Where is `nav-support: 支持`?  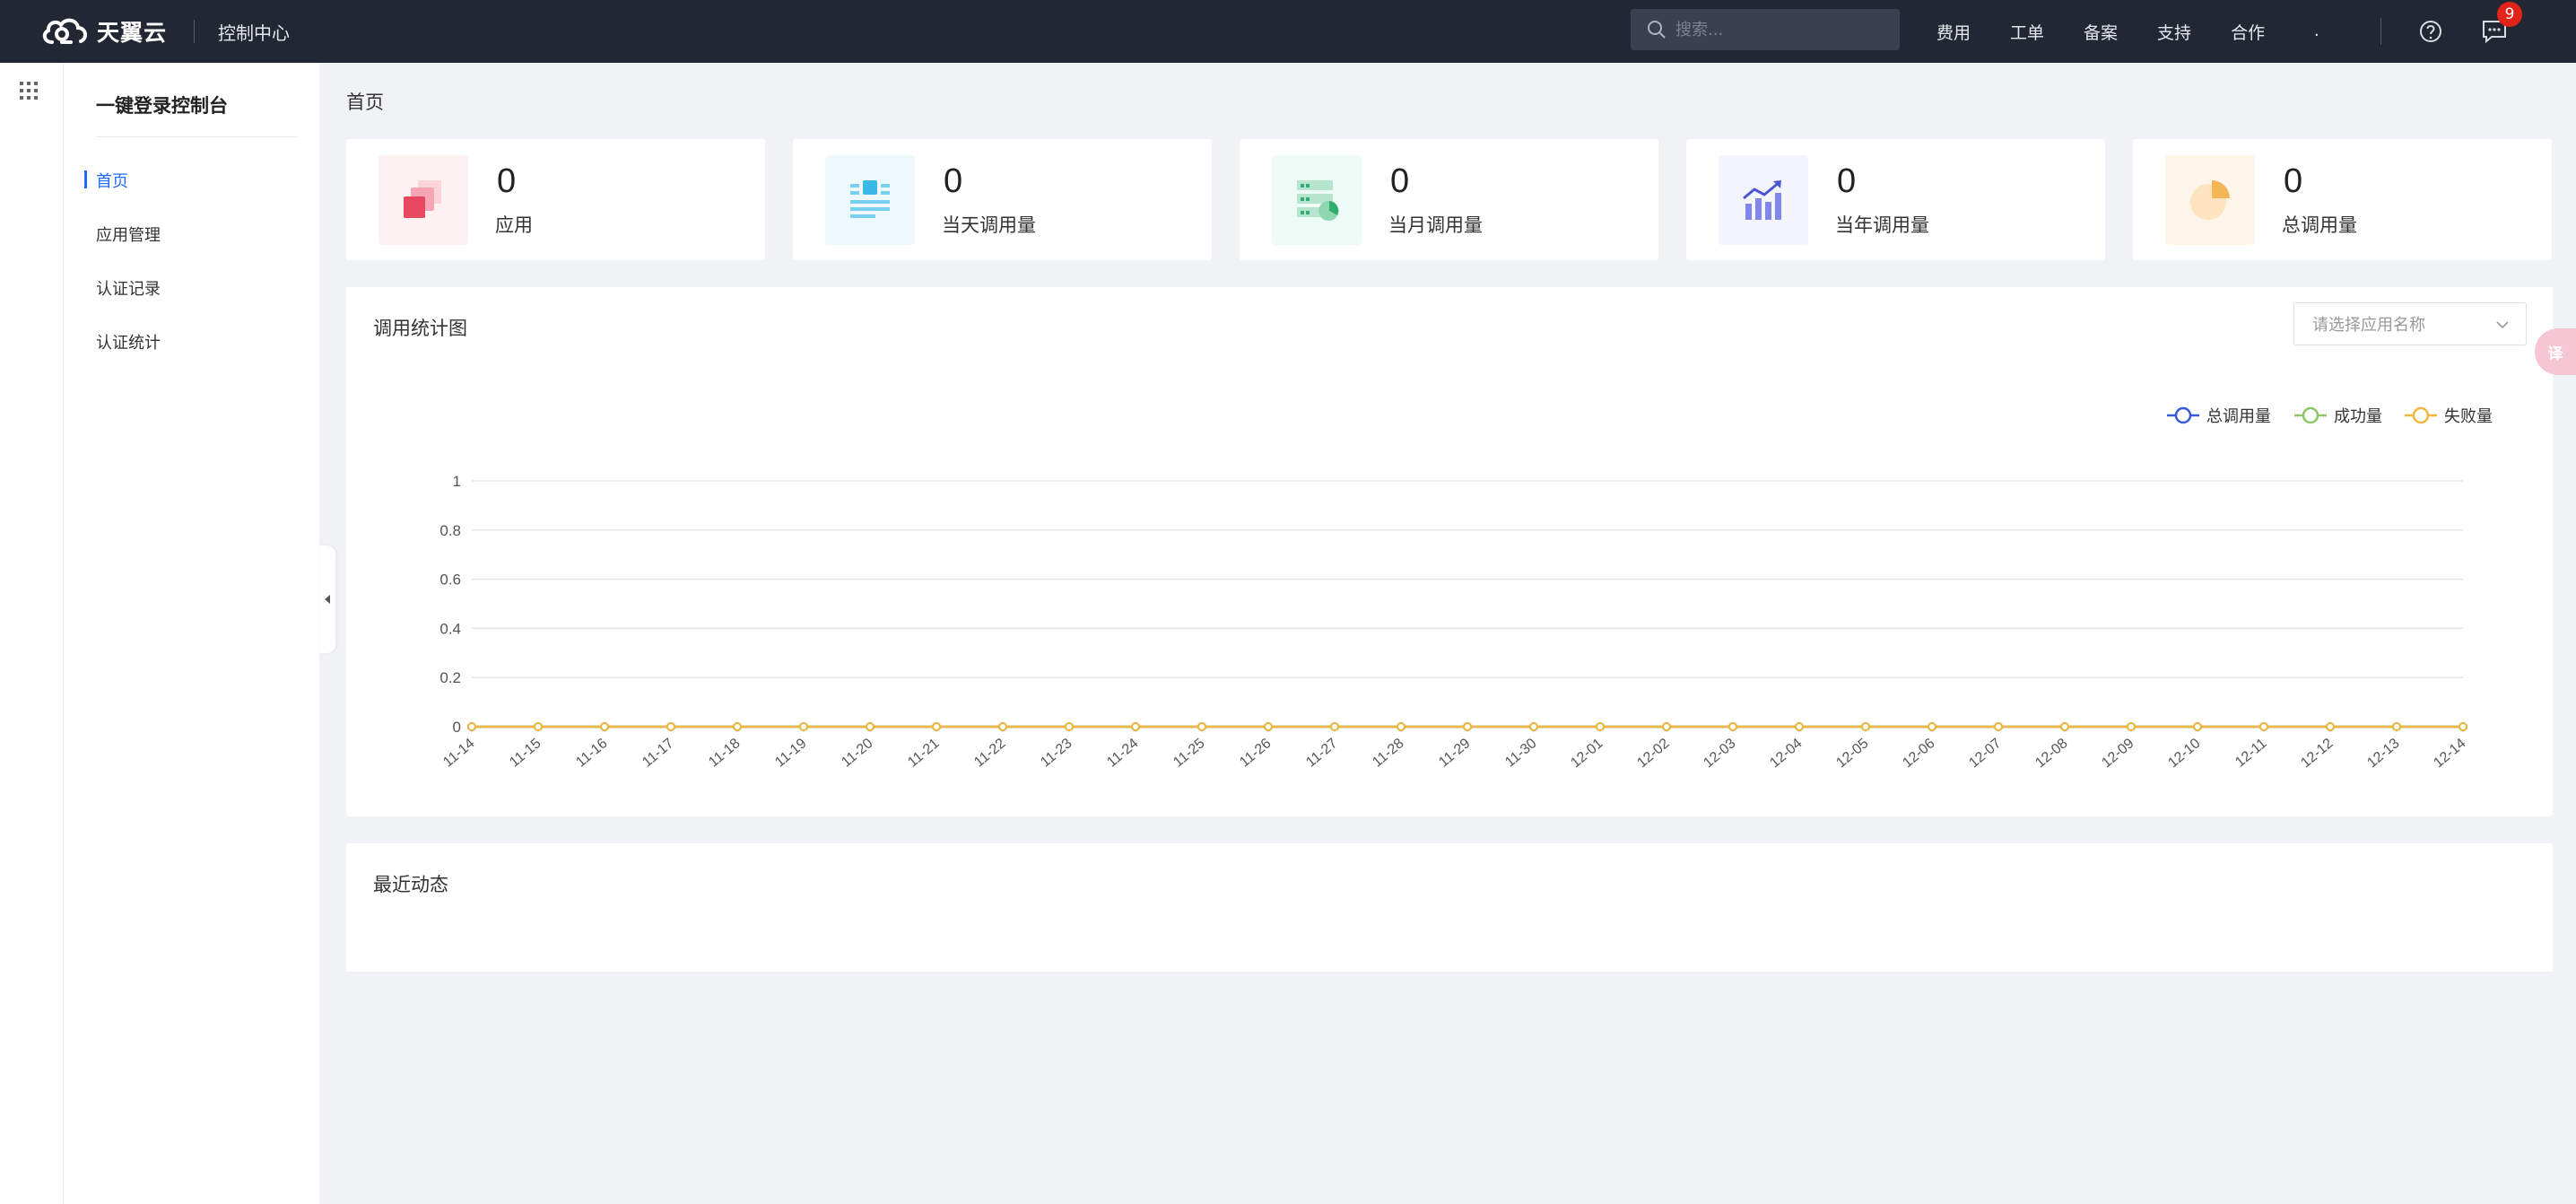 nav-support: 支持 is located at coordinates (2174, 32).